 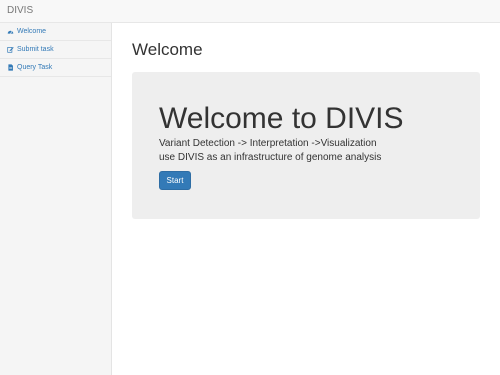 I want to click on dashboard-icon, so click(x=10, y=31).